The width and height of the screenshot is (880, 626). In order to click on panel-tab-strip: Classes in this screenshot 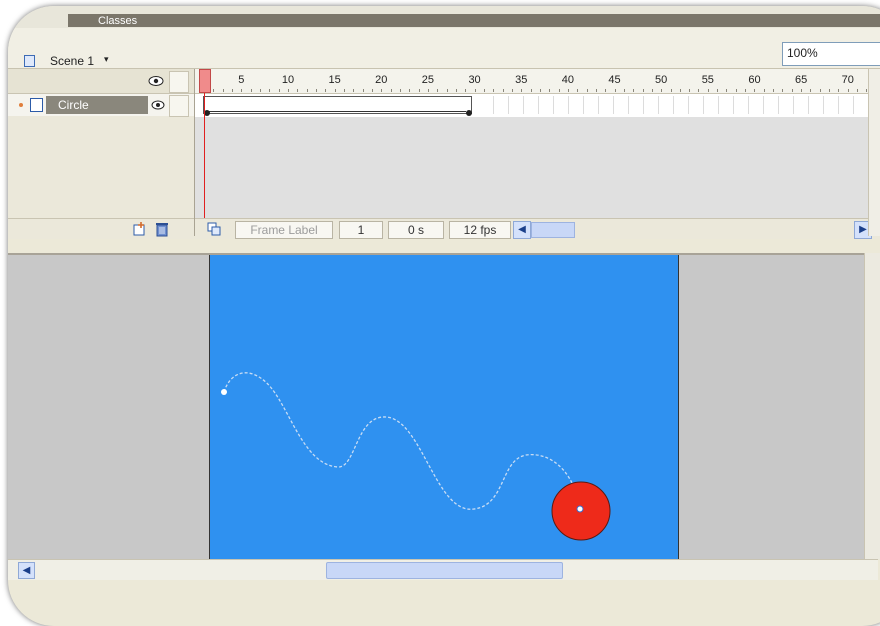, I will do `click(444, 17)`.